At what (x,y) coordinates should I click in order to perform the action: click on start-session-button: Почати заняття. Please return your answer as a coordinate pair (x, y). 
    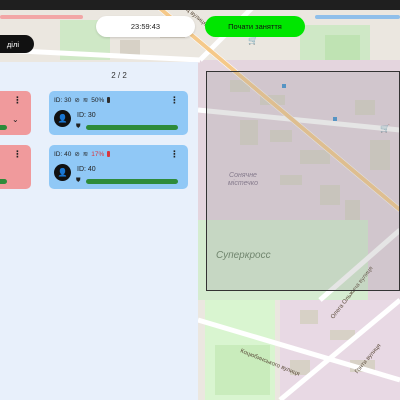
    Looking at the image, I should click on (255, 26).